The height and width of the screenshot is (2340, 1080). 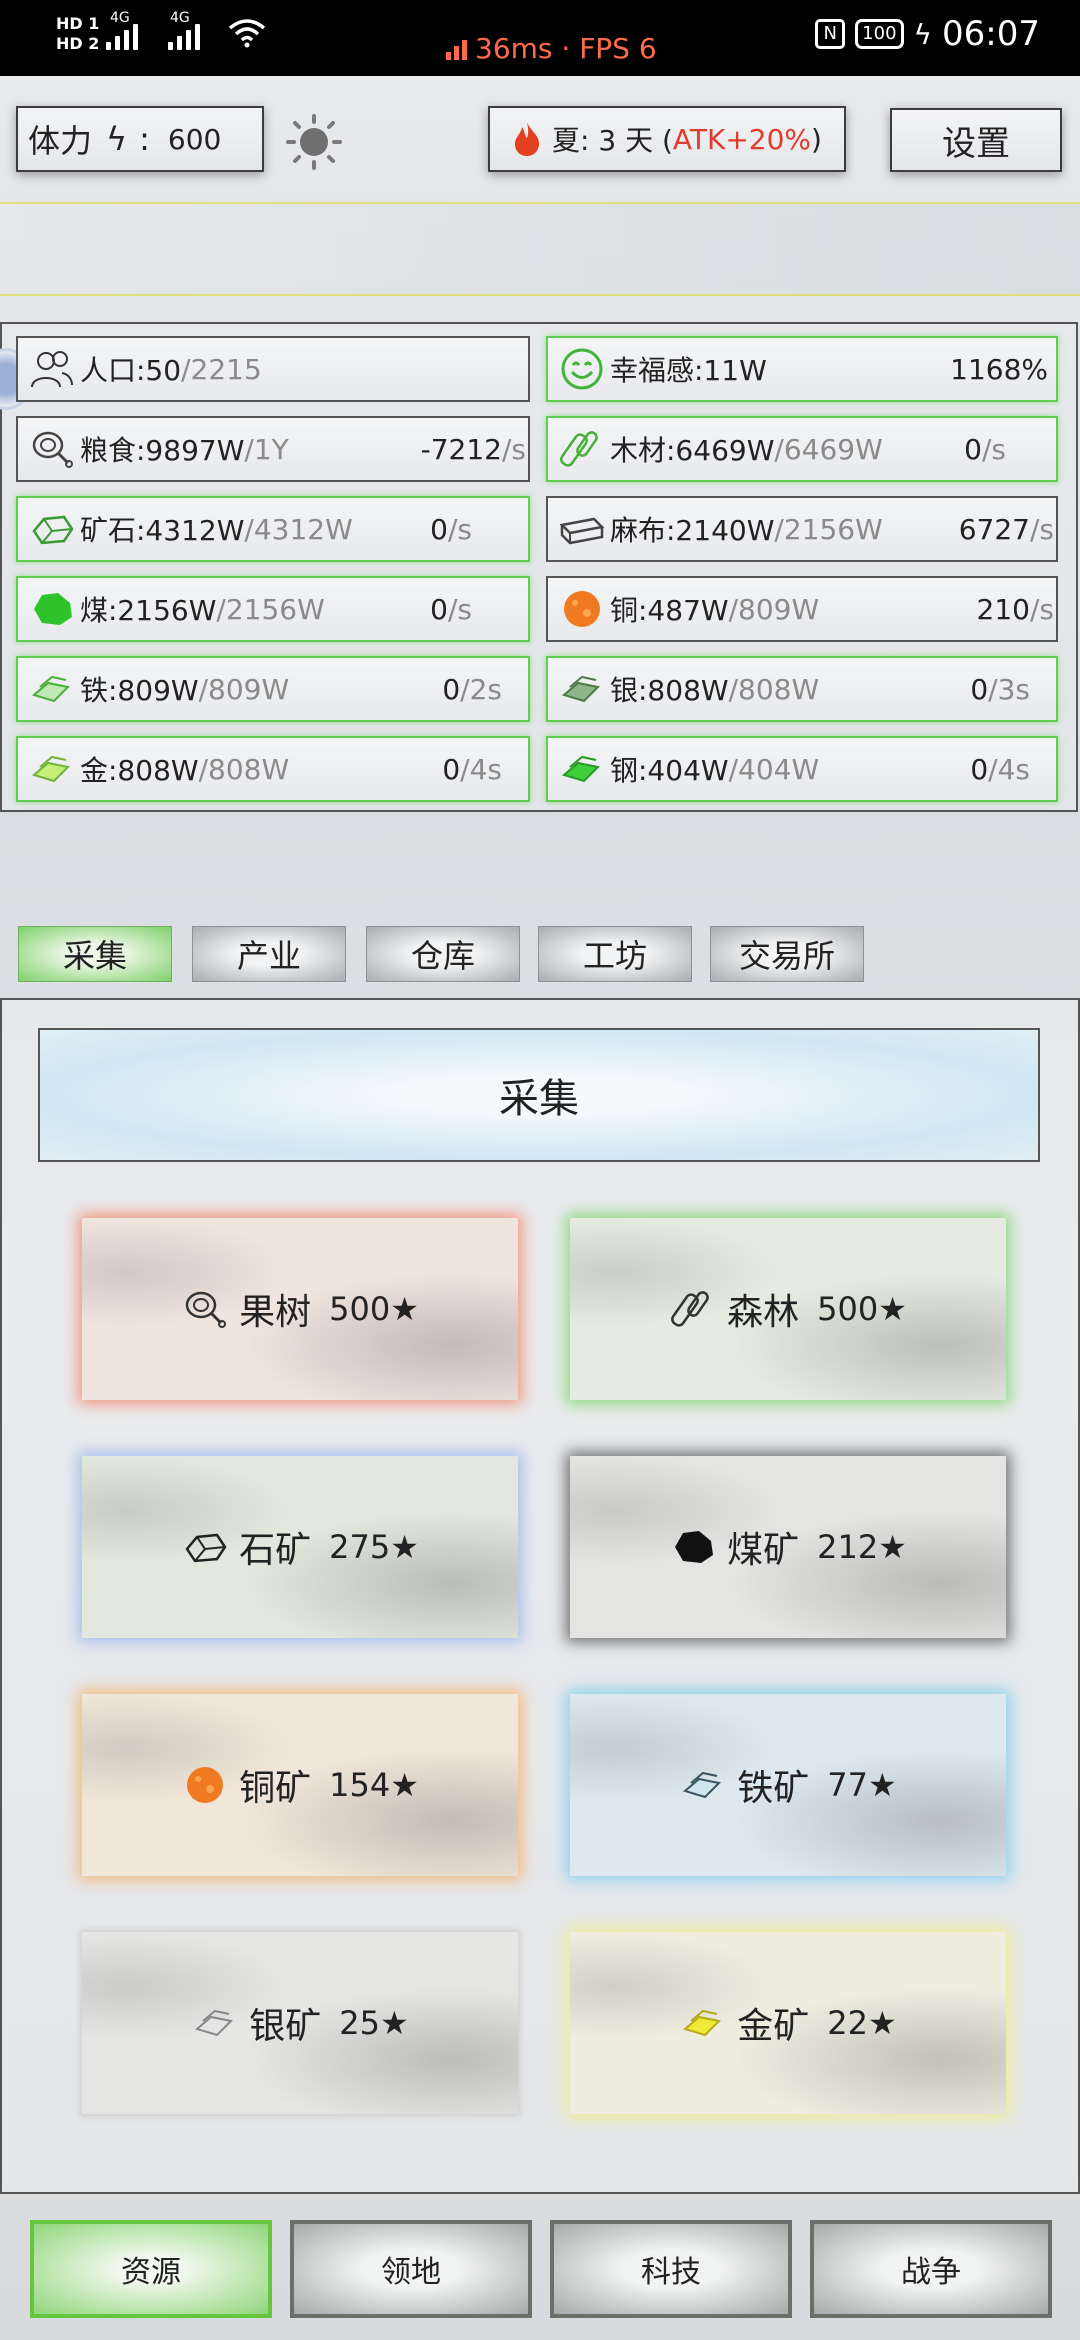 What do you see at coordinates (298, 529) in the screenshot?
I see `resource-max: /4312W` at bounding box center [298, 529].